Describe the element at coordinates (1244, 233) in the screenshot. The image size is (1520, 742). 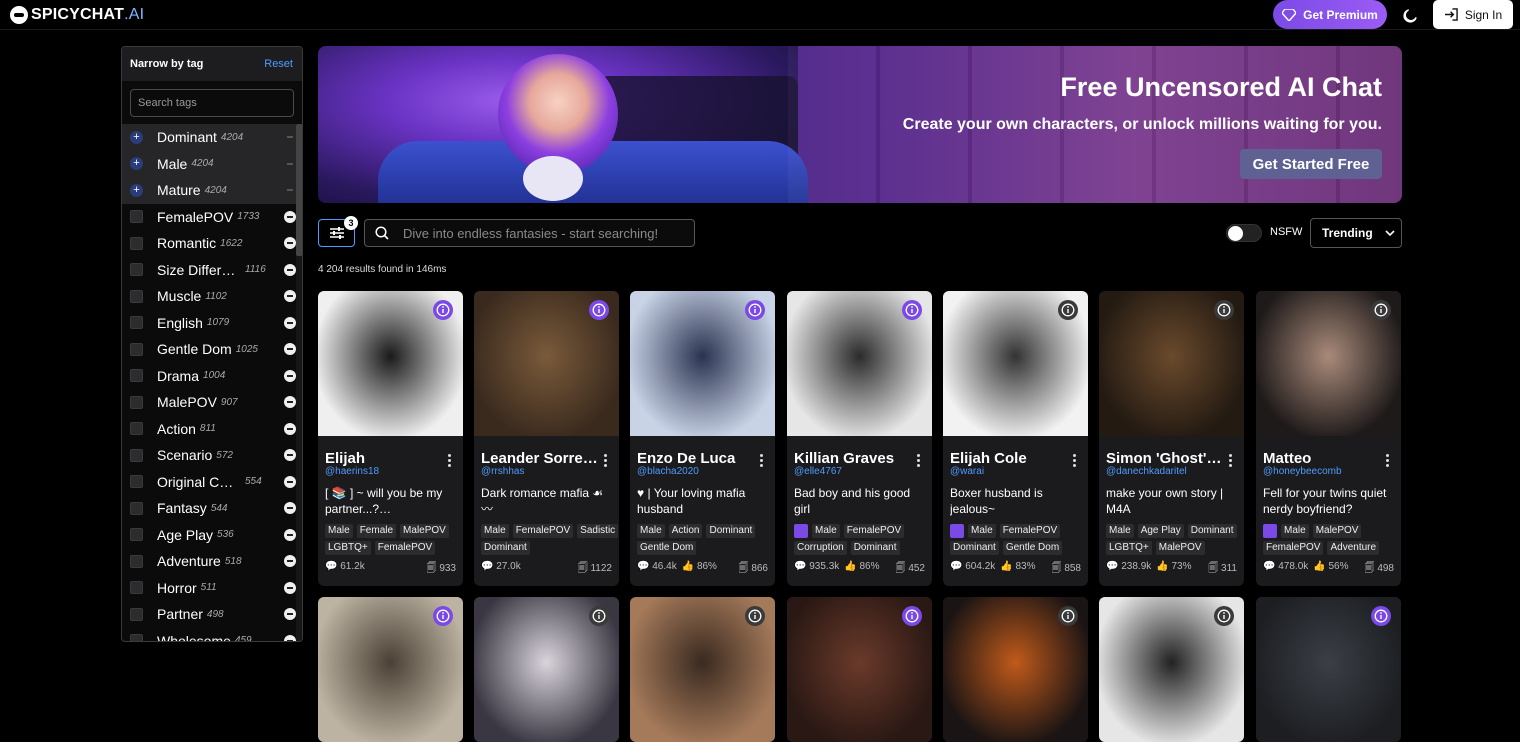
I see `nsfw-toggle` at that location.